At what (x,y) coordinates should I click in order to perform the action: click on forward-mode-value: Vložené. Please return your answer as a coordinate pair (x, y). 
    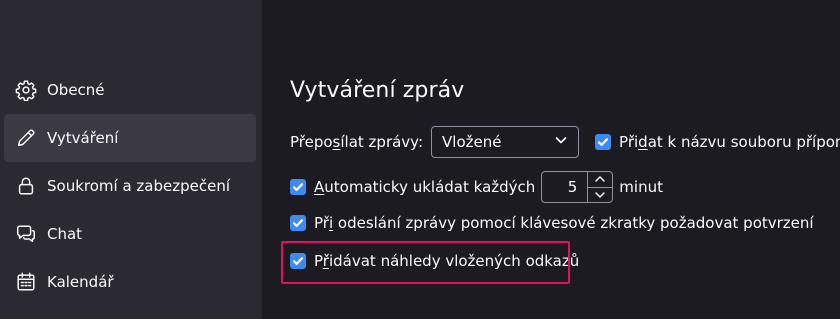
    Looking at the image, I should click on (472, 142).